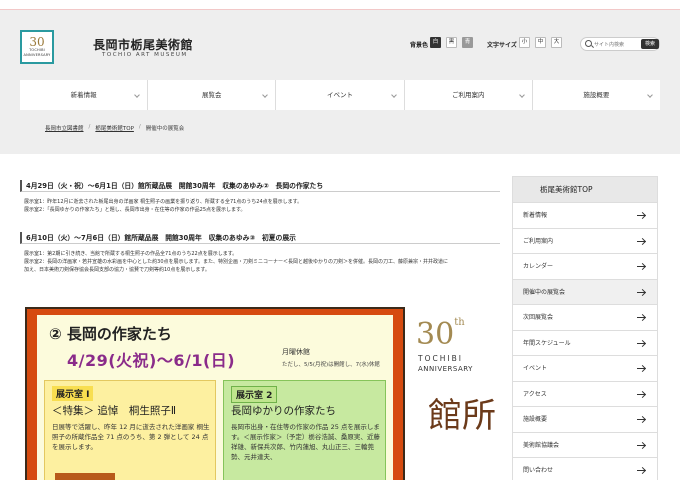  Describe the element at coordinates (585, 267) in the screenshot. I see `sidebar-item-calendar: カレンダー` at that location.